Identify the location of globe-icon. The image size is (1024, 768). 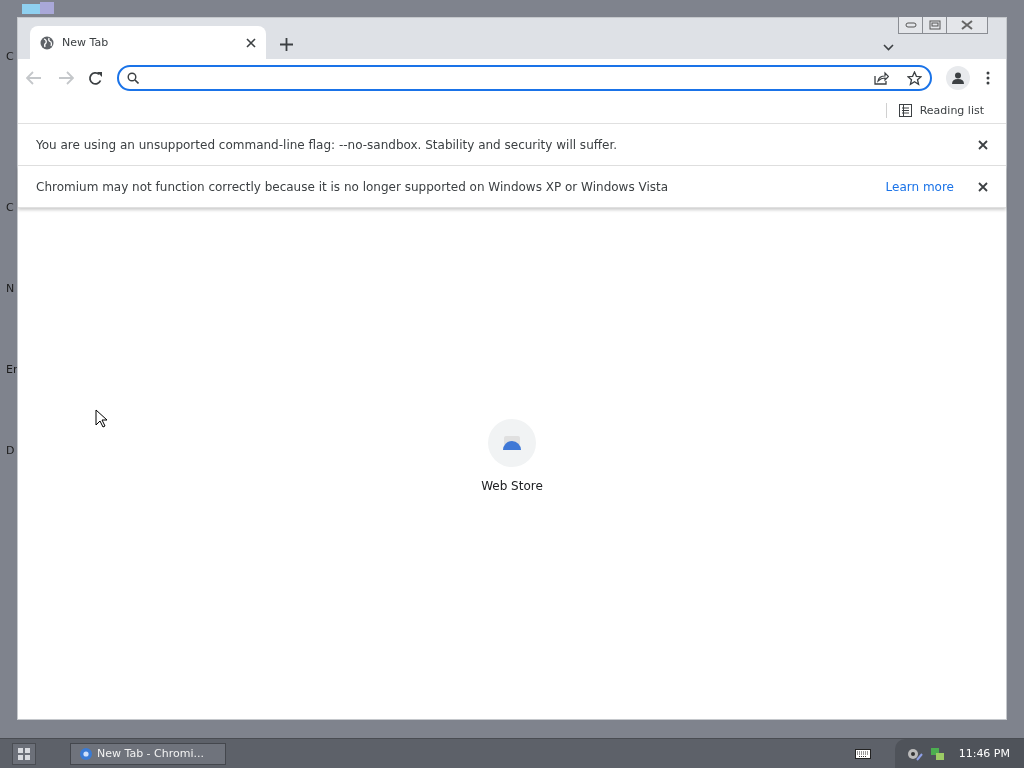
(47, 42).